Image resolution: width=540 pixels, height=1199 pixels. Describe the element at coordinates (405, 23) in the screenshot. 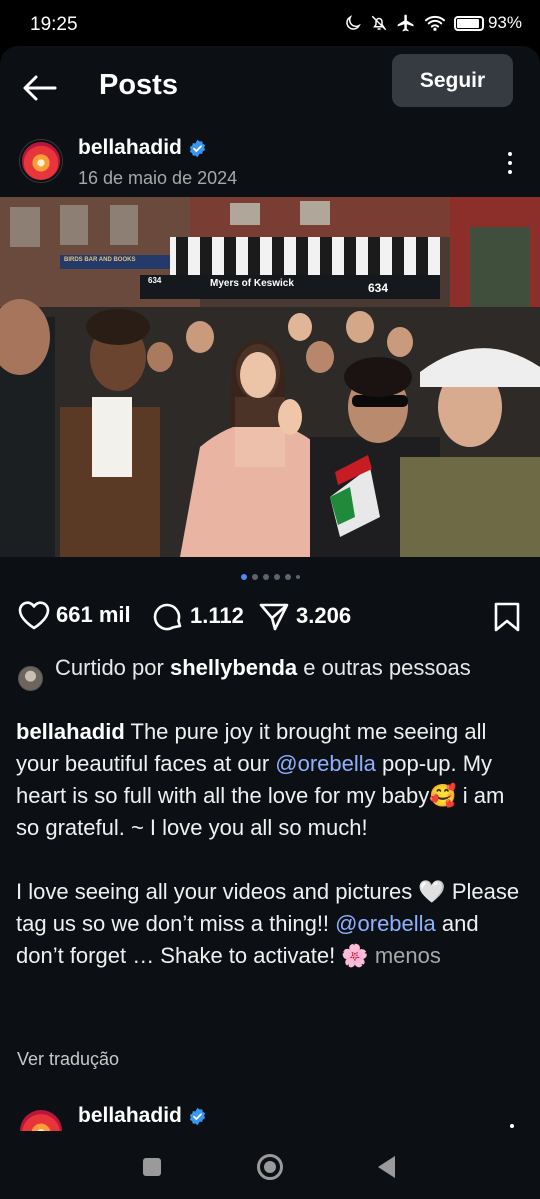

I see `airplane-icon` at that location.